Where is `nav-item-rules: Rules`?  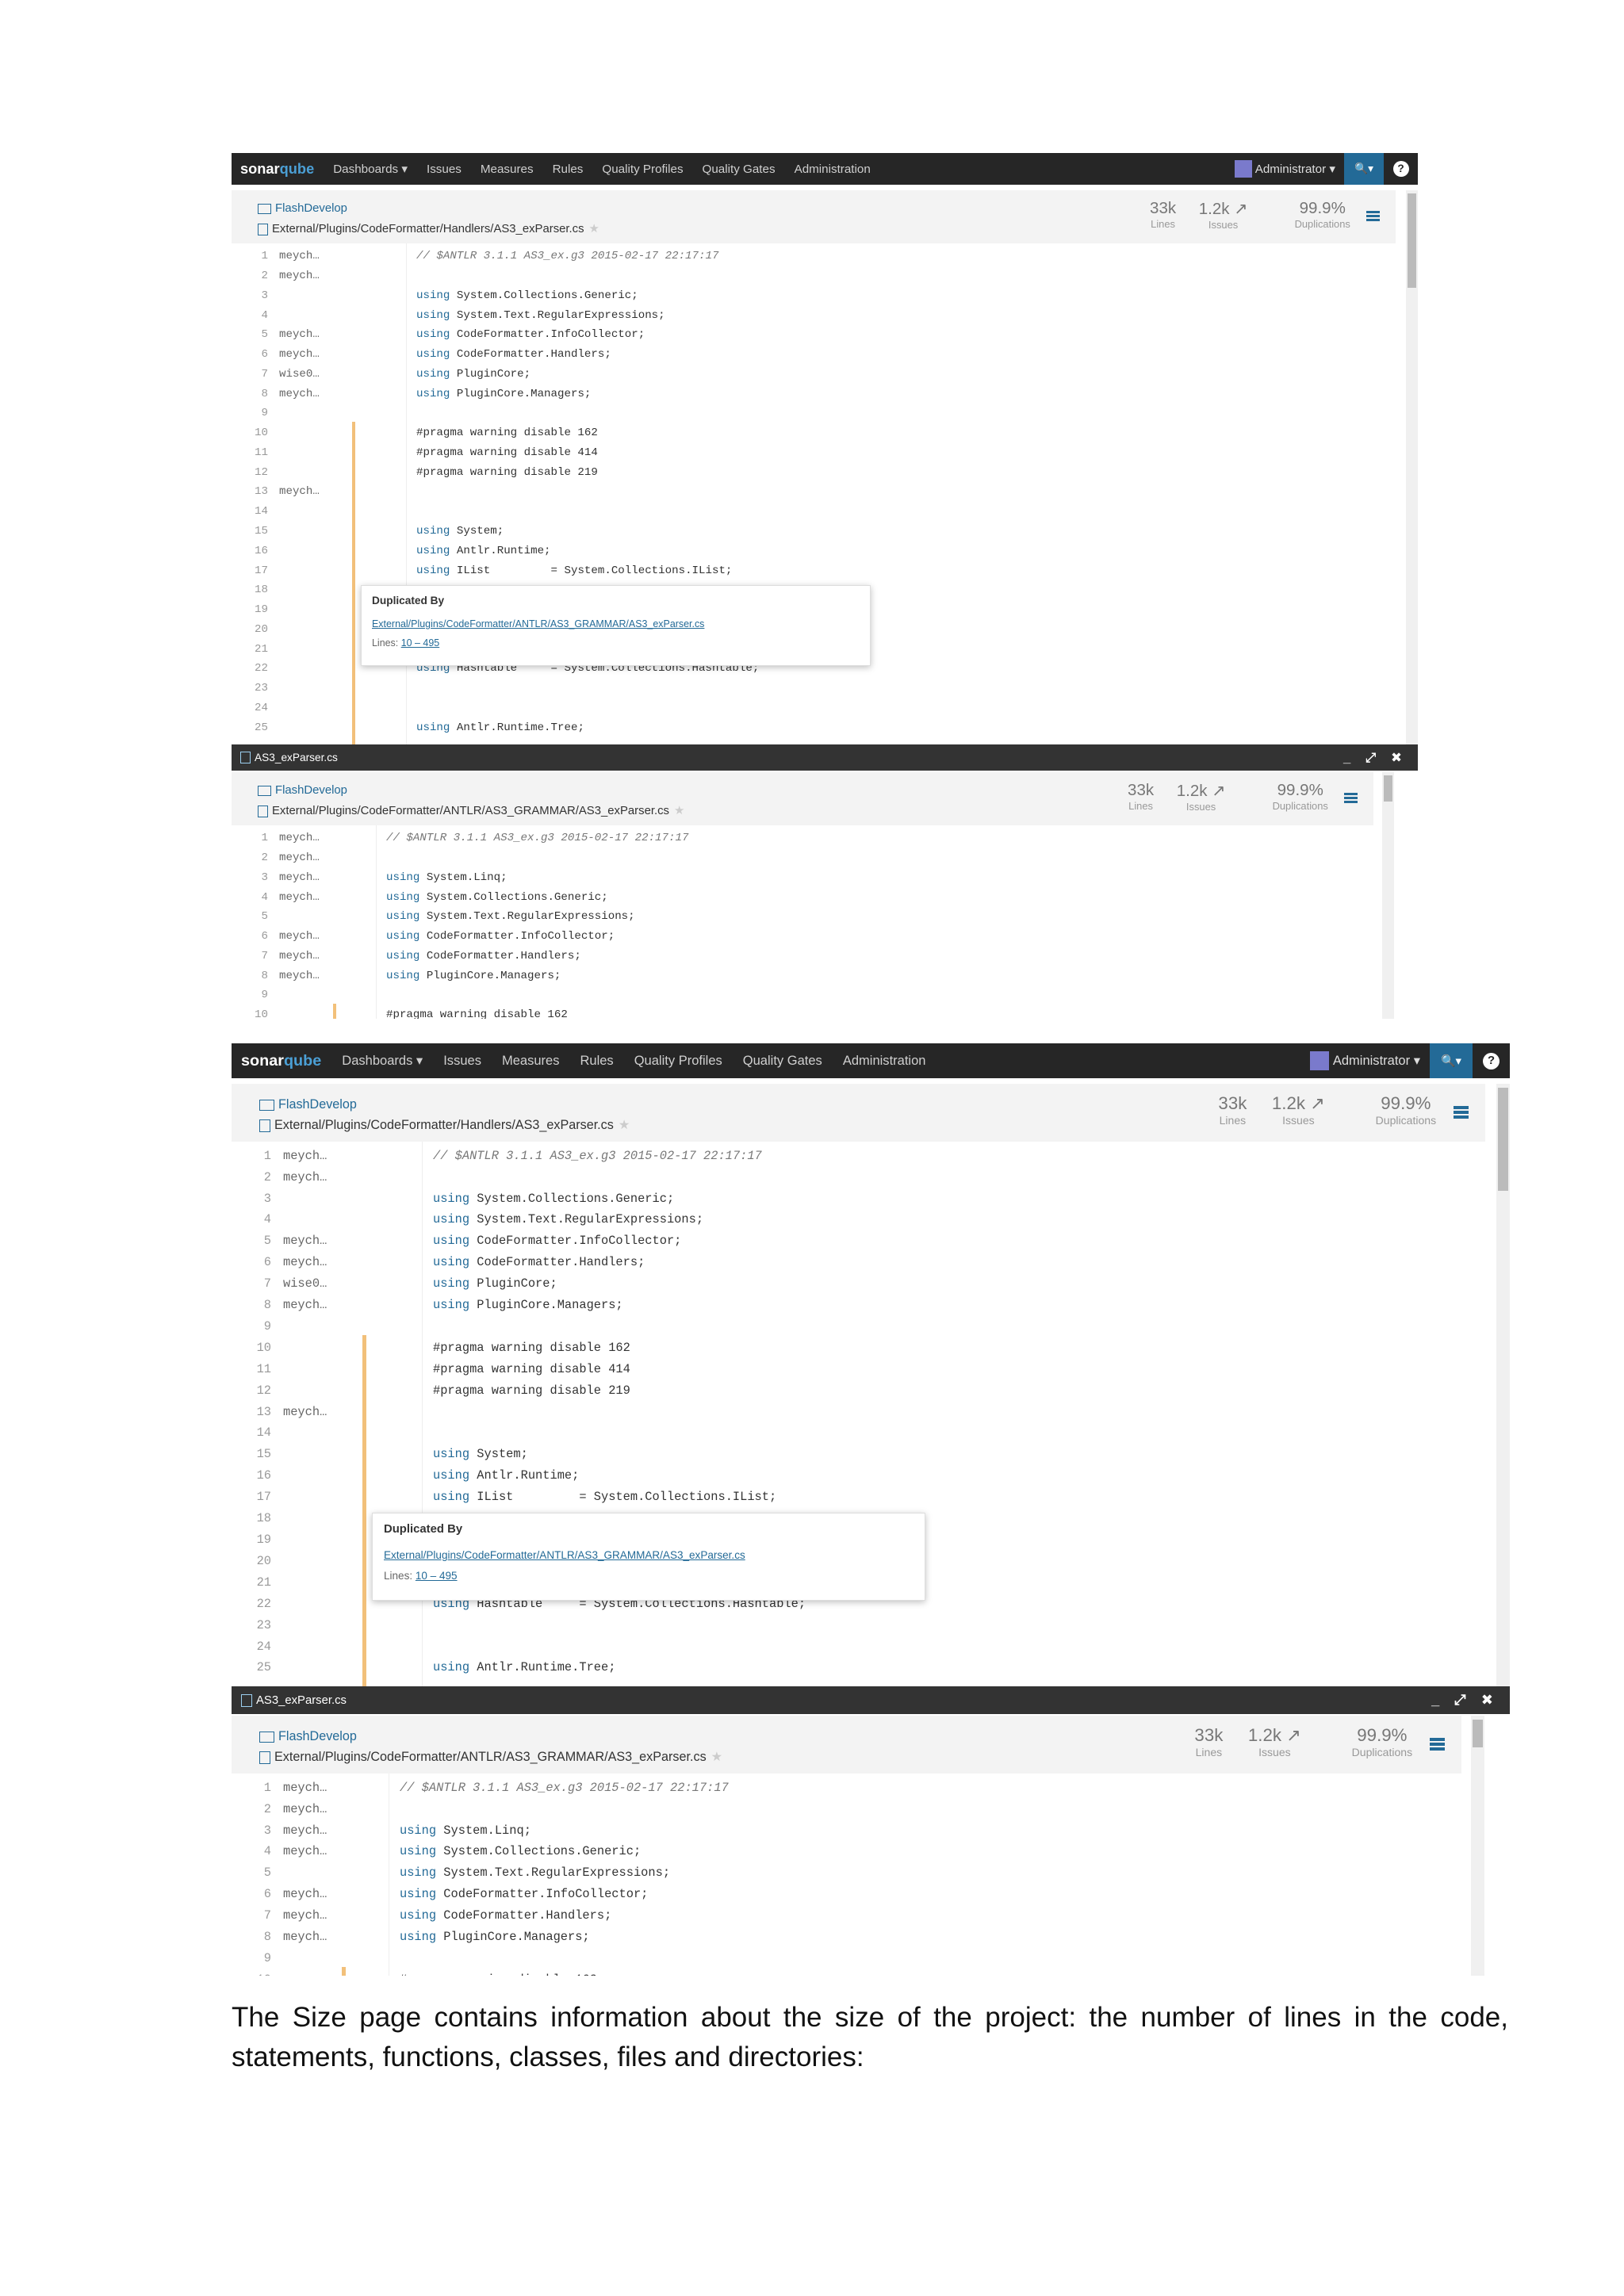
nav-item-rules: Rules is located at coordinates (568, 170).